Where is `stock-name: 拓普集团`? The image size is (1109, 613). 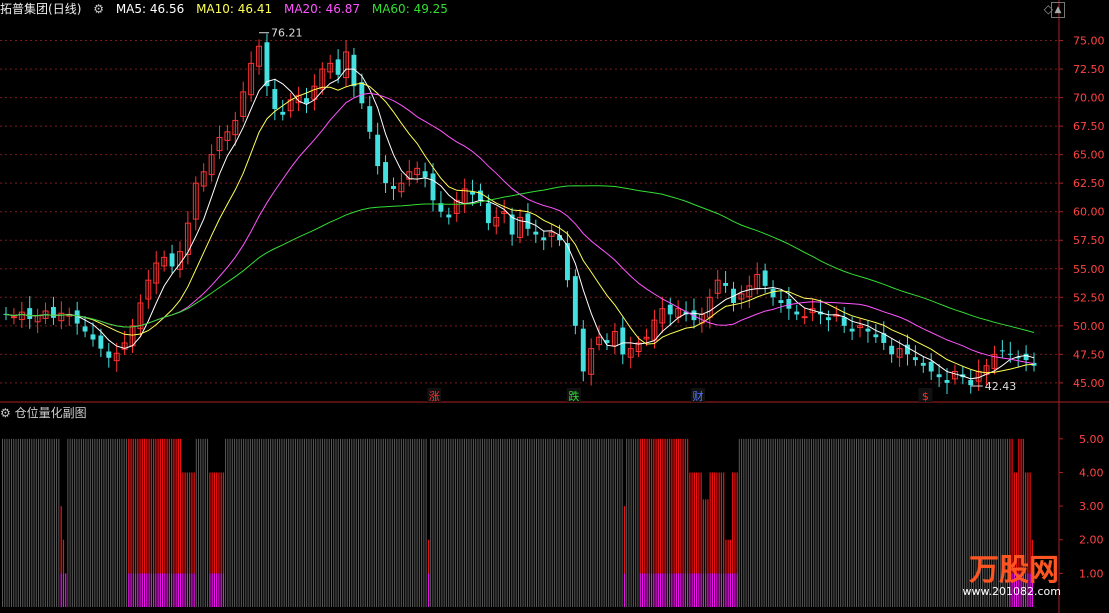
stock-name: 拓普集团 is located at coordinates (24, 9).